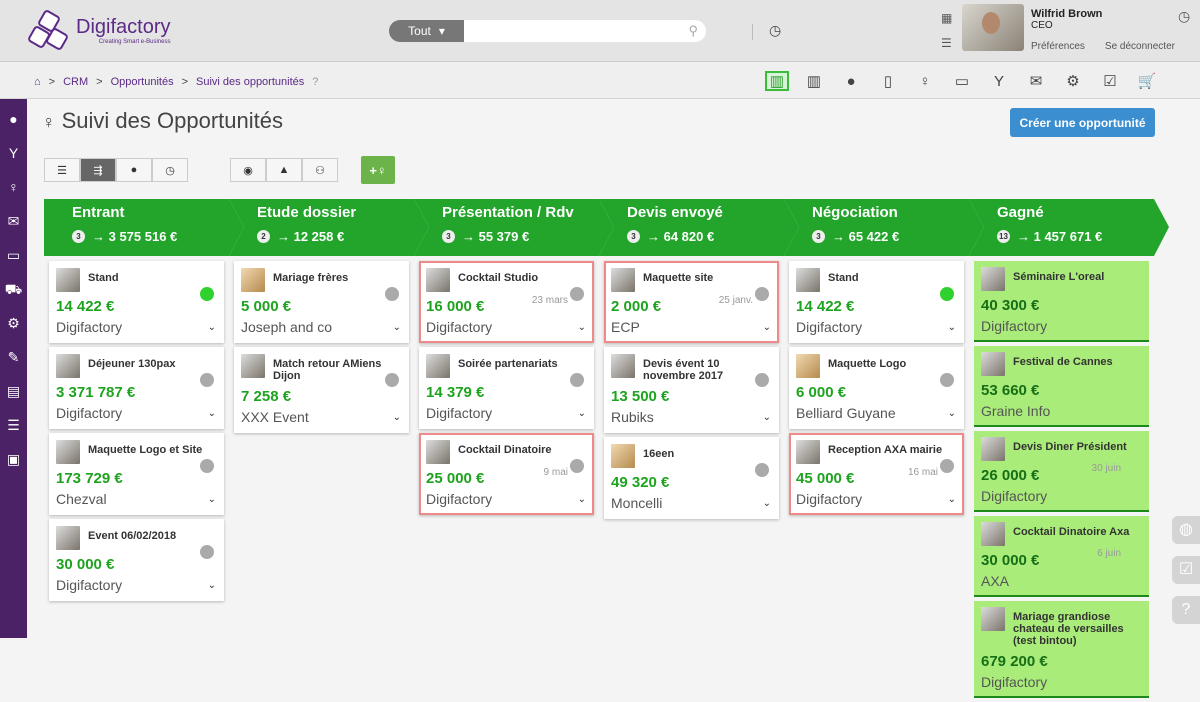  Describe the element at coordinates (814, 81) in the screenshot. I see `stats-chart-icon: ▥` at that location.